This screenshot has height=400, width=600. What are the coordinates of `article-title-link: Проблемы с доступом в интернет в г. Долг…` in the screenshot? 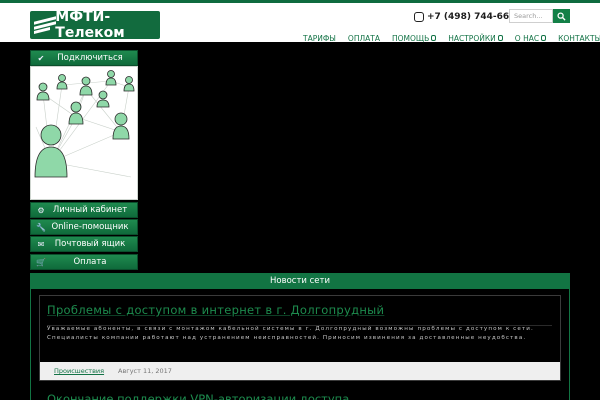 It's located at (215, 310).